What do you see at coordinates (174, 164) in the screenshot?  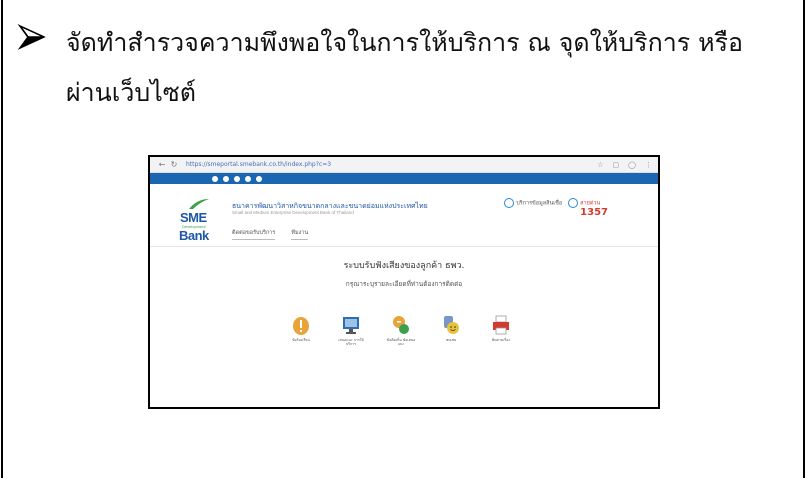 I see `reload-icon: ↻` at bounding box center [174, 164].